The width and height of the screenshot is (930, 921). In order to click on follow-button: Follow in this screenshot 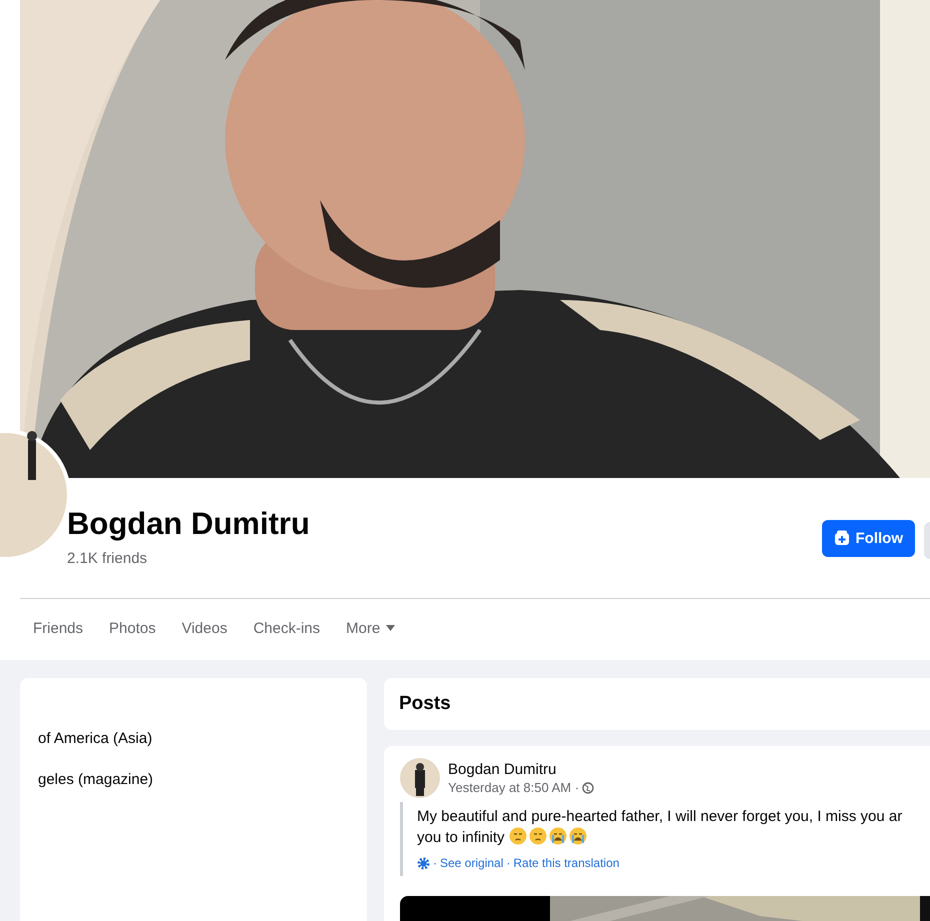, I will do `click(868, 538)`.